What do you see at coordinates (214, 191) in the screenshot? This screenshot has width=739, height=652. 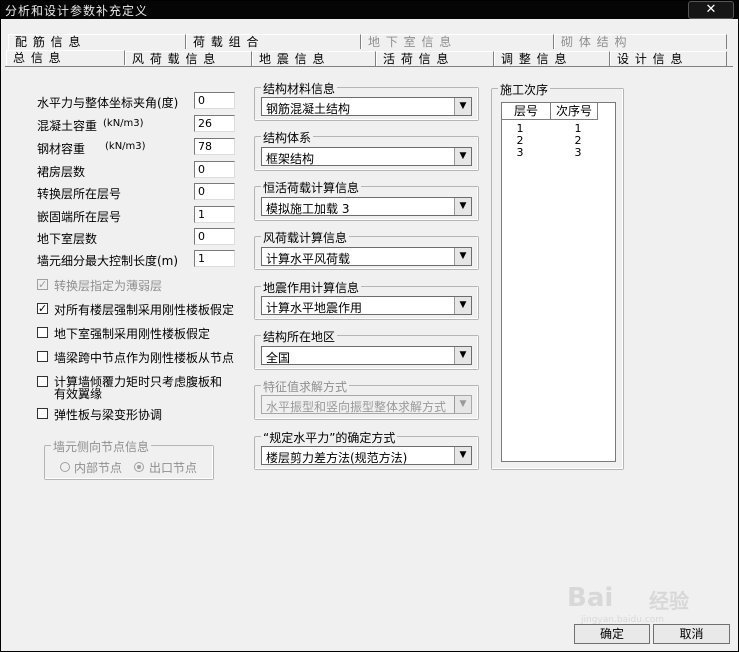 I see `transfer-floor-input` at bounding box center [214, 191].